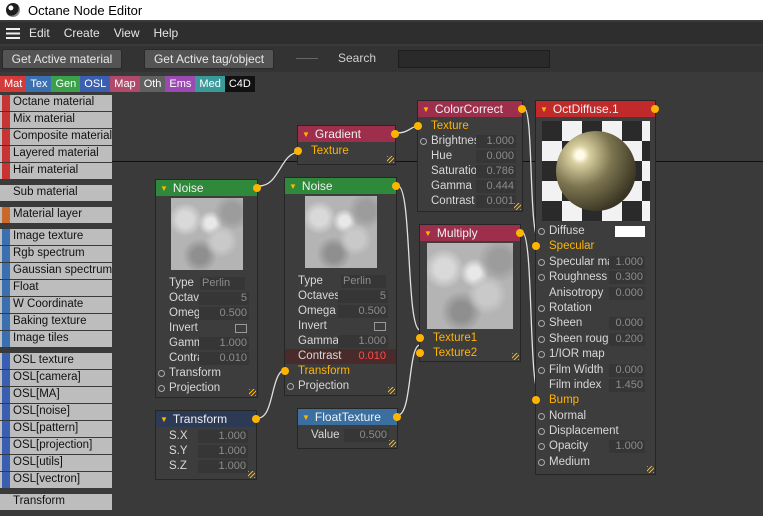 The image size is (763, 516). What do you see at coordinates (56, 361) in the screenshot?
I see `sidebar-item-osl-texture: OSL texture` at bounding box center [56, 361].